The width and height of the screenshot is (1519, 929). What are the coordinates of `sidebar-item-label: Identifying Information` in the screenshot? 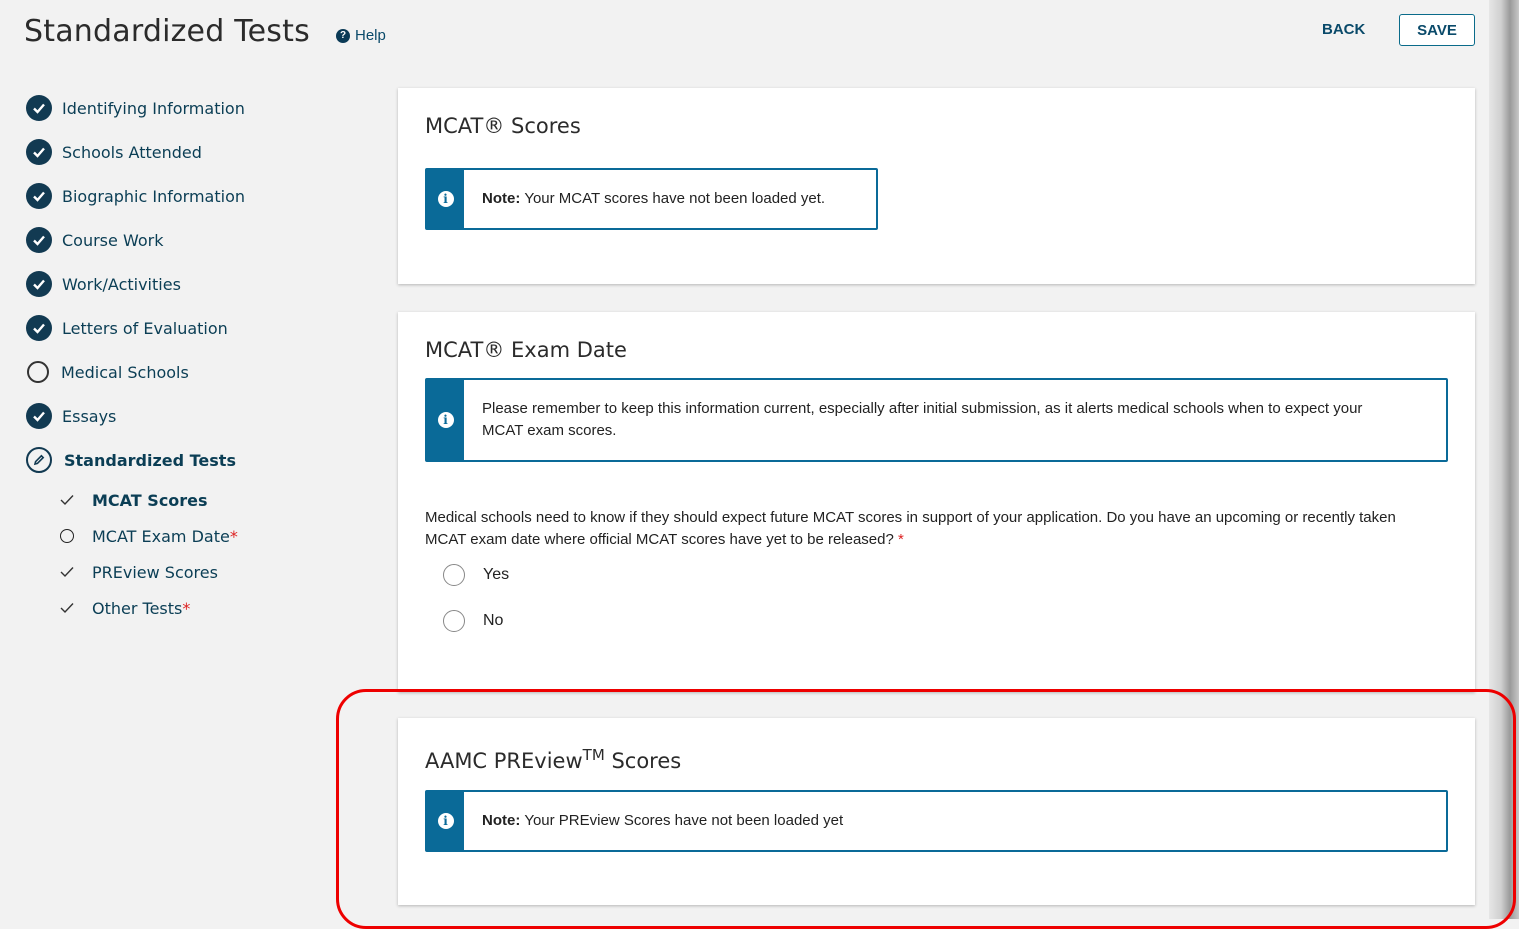 It's located at (153, 108).